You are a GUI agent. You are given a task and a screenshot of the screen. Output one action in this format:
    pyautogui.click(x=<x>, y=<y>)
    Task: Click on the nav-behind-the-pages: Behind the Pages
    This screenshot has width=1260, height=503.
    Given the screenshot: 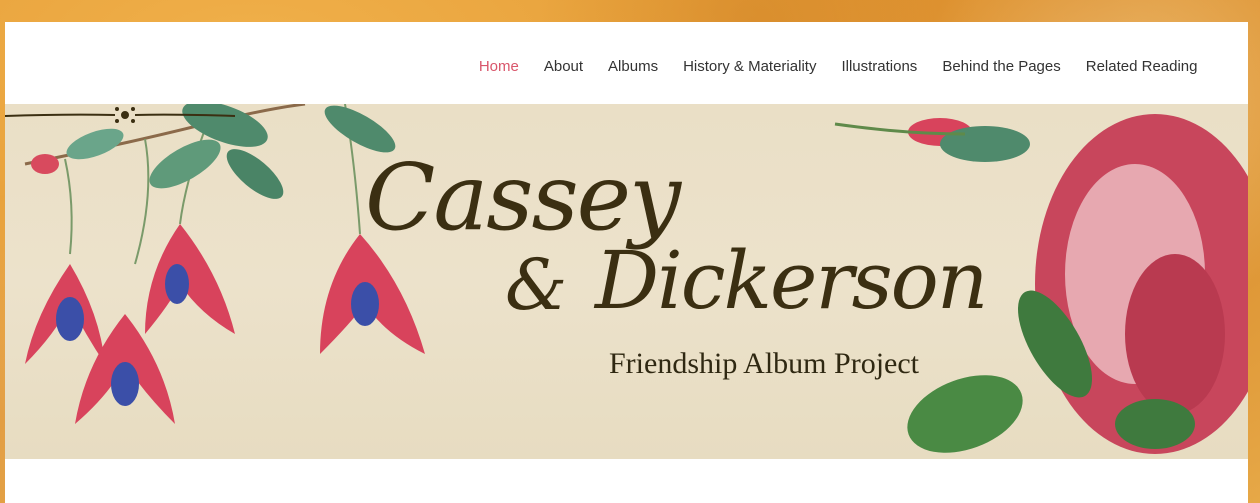 What is the action you would take?
    pyautogui.click(x=1001, y=66)
    